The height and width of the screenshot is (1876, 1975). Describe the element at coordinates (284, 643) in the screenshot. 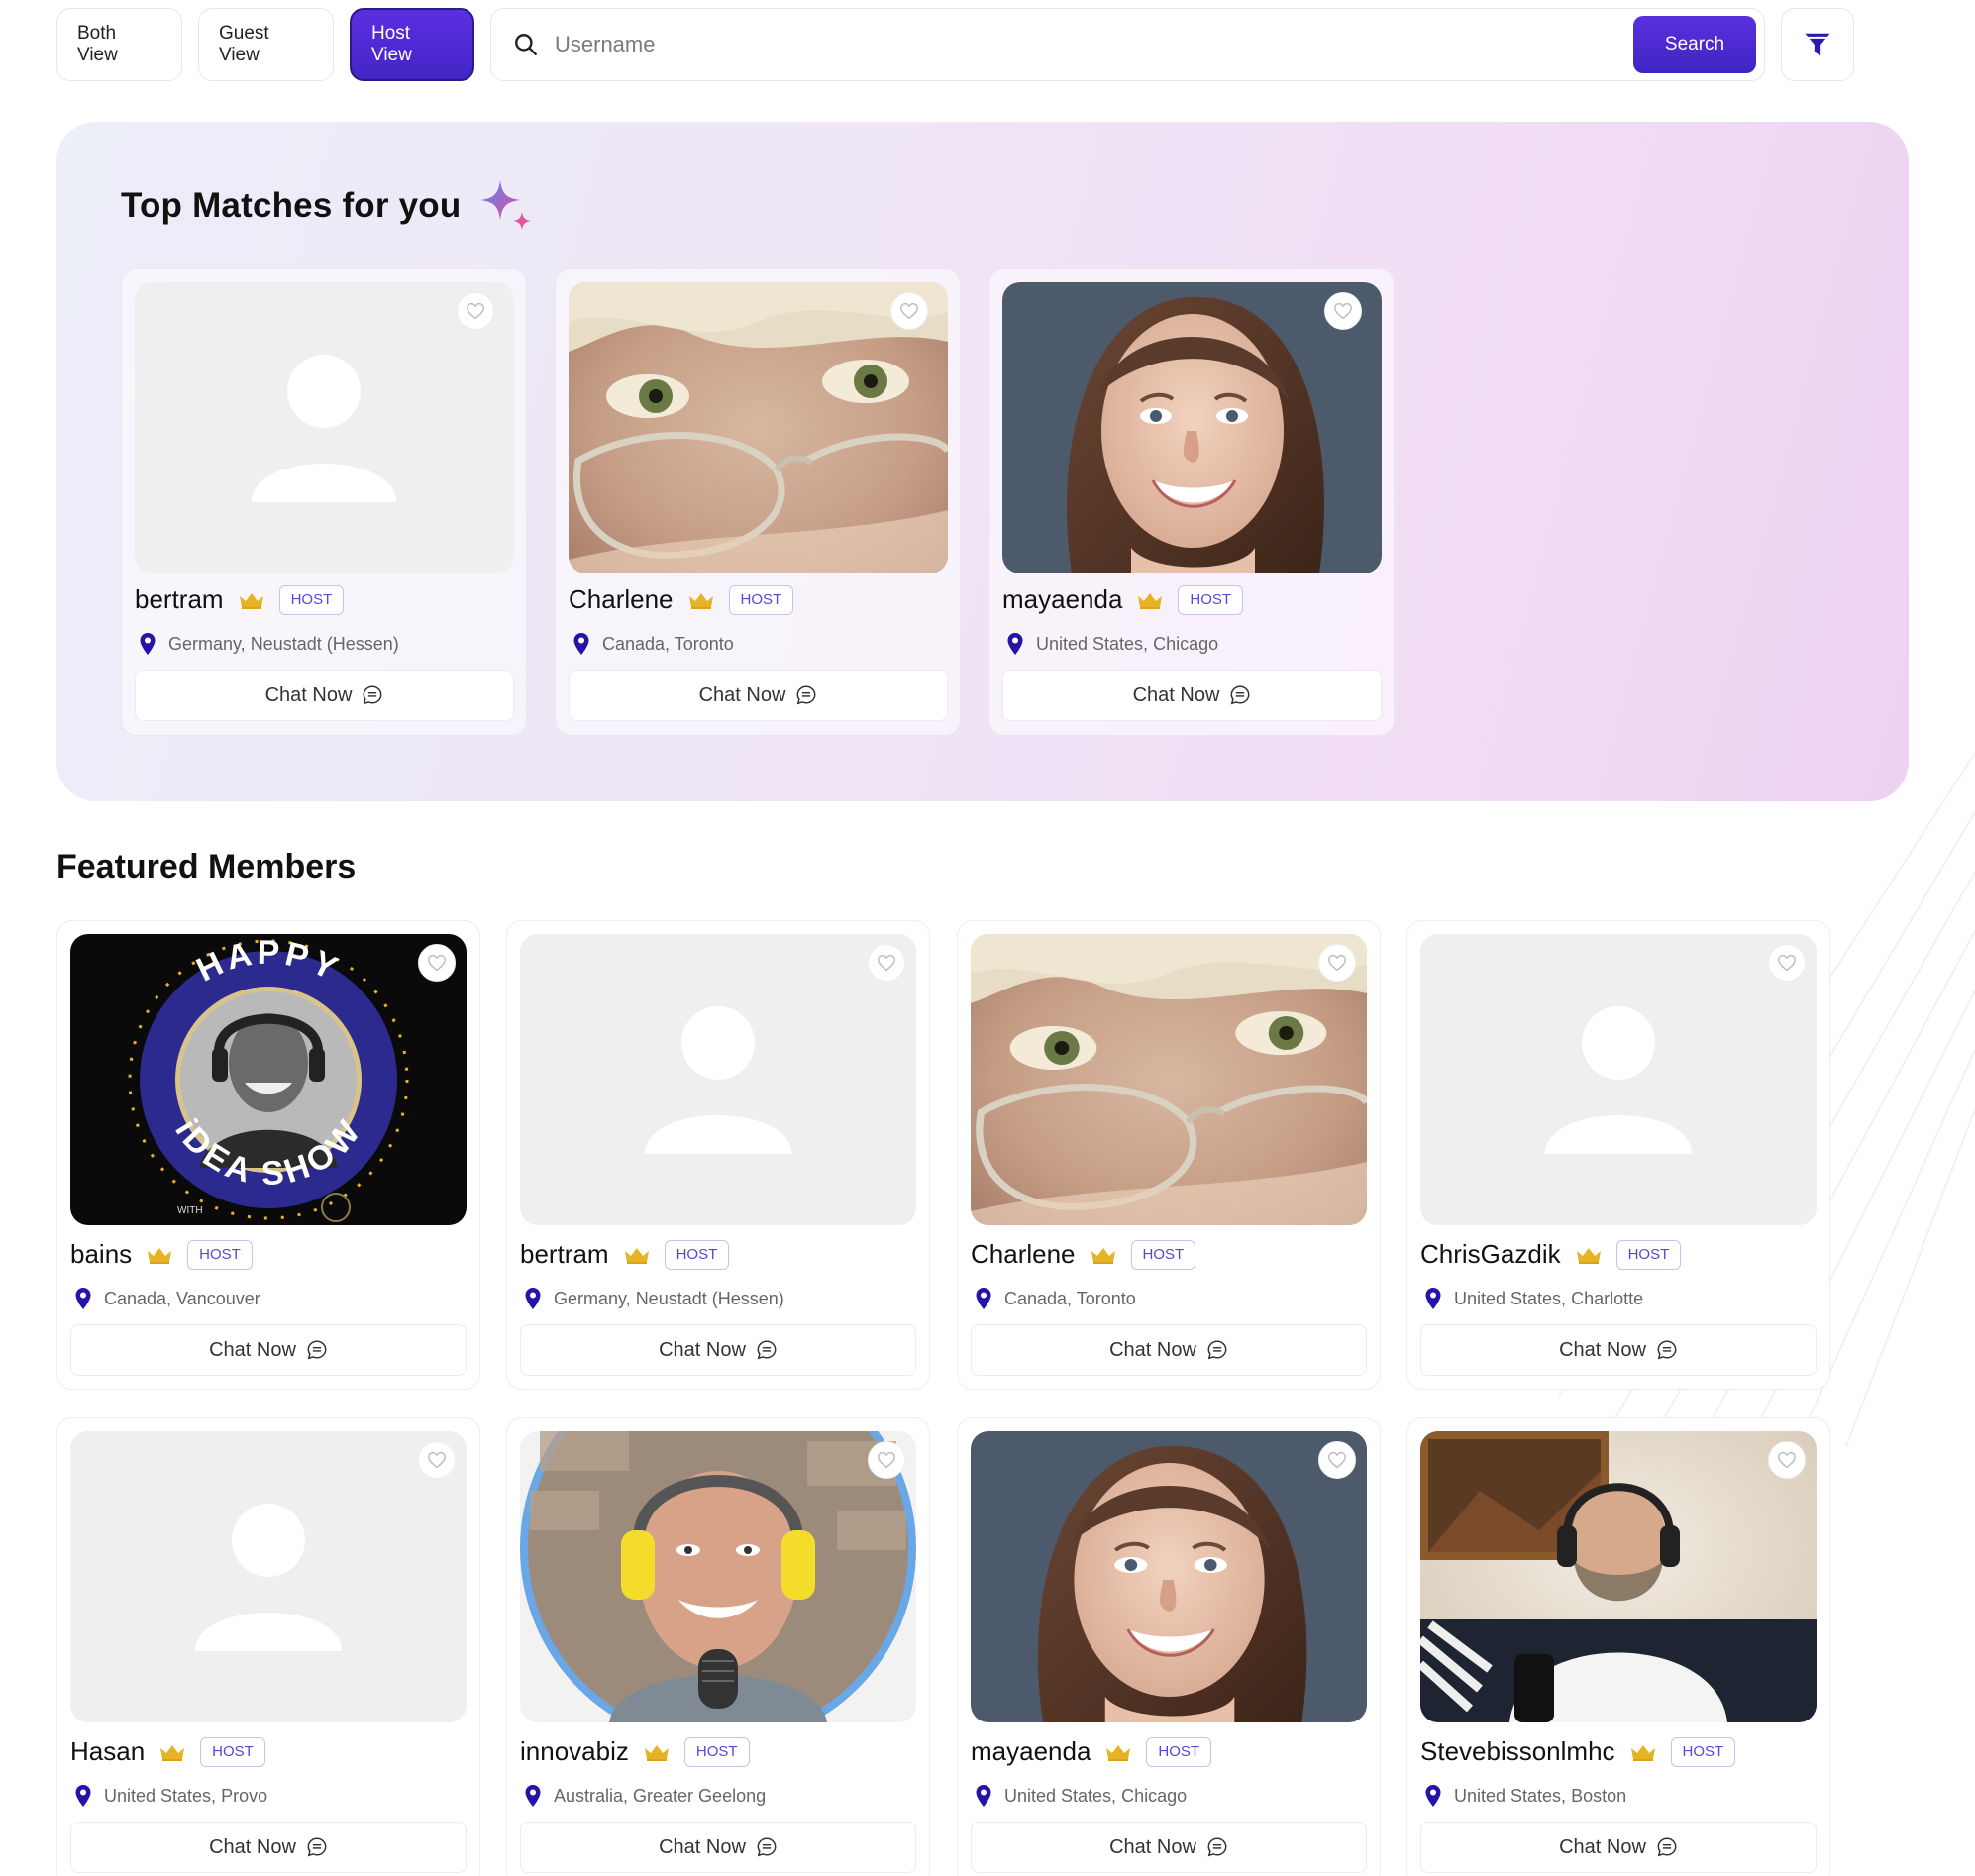

I see `member-location: Germany, Neustadt (Hessen)` at that location.